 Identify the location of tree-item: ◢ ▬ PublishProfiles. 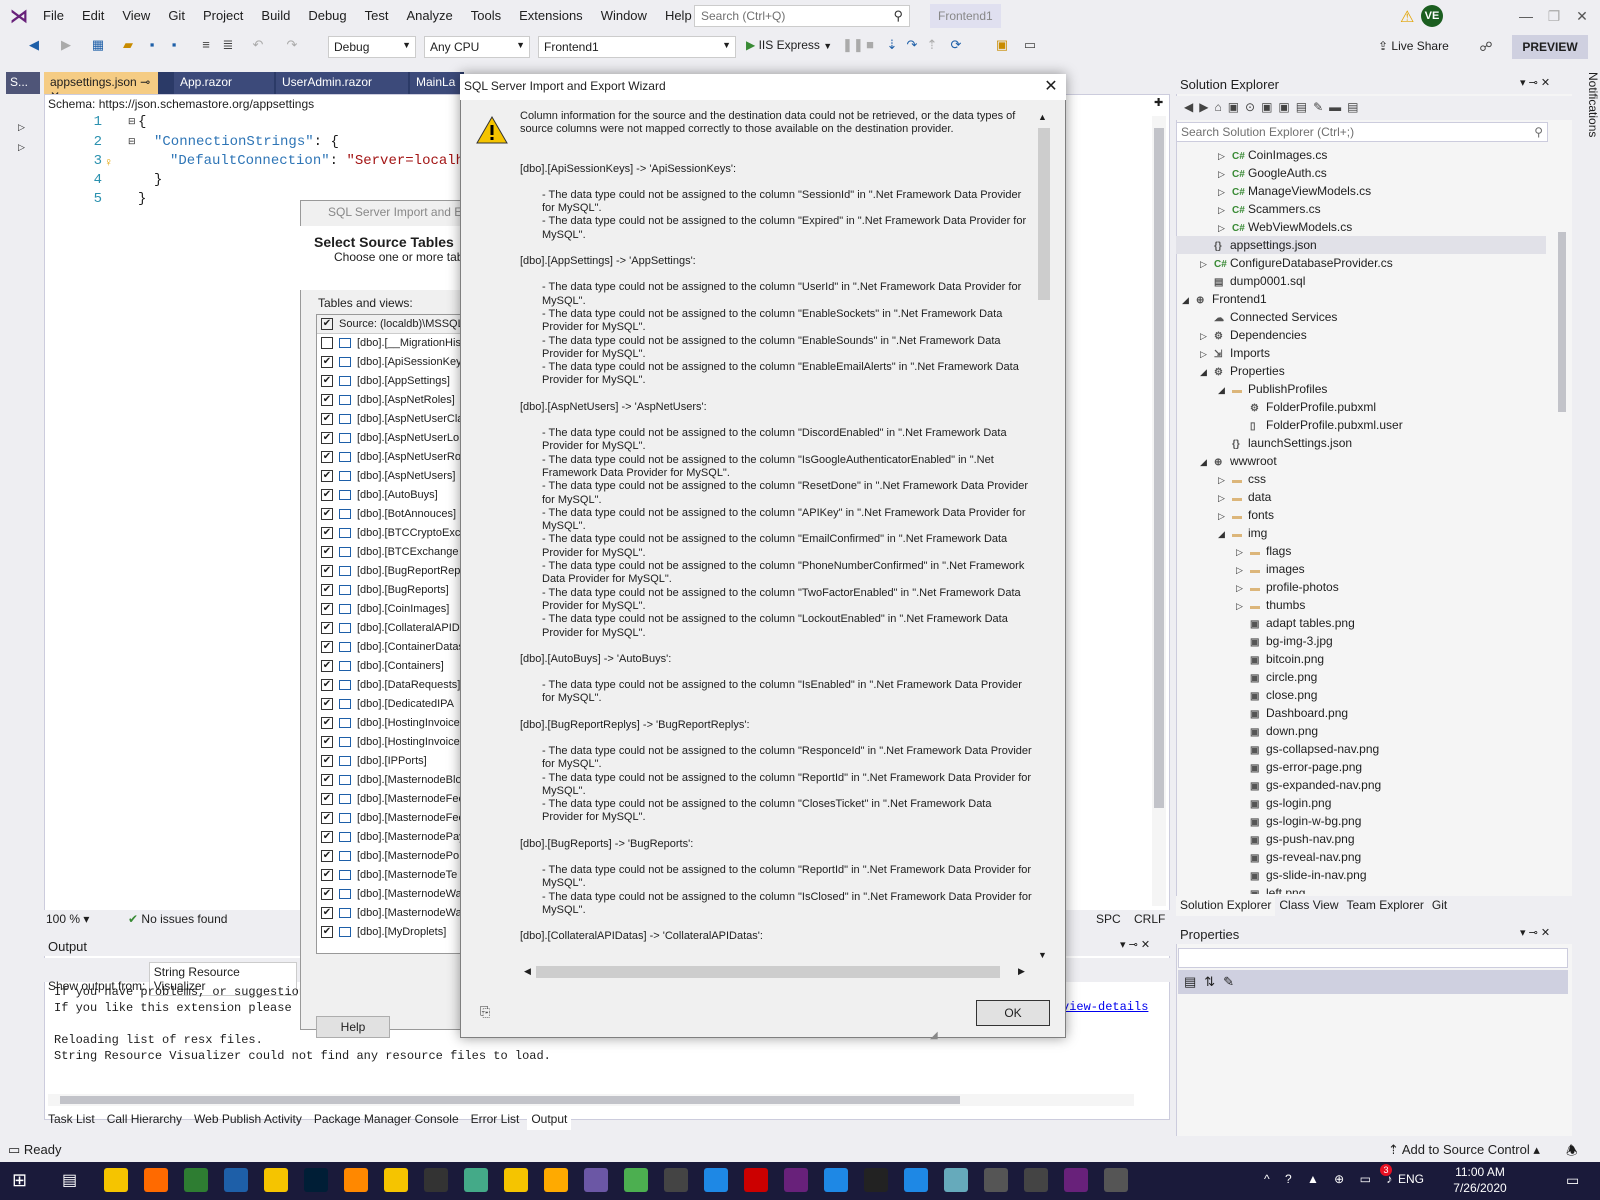
(1361, 389).